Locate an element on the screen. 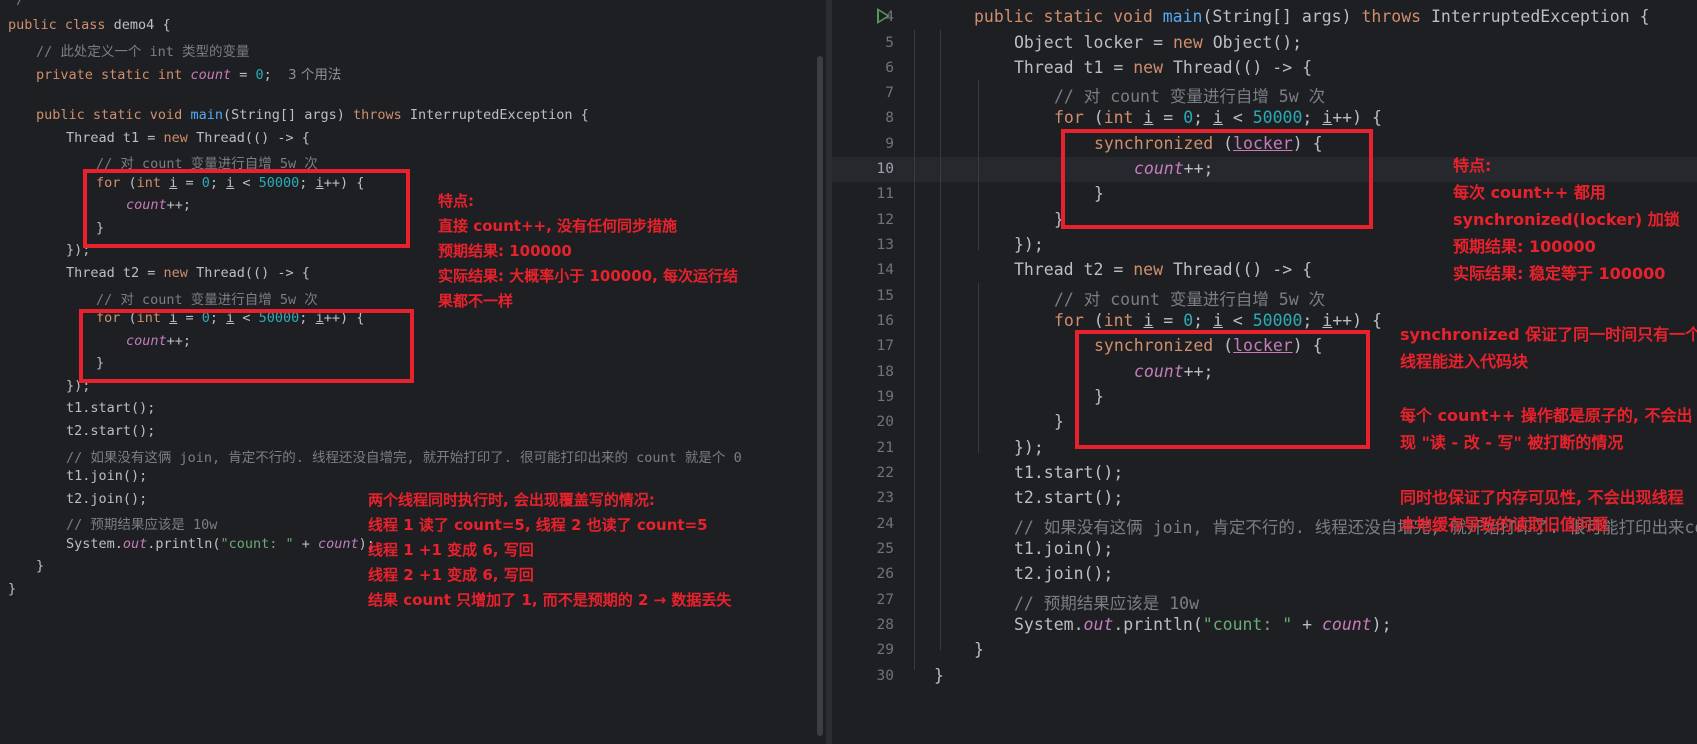 Image resolution: width=1697 pixels, height=744 pixels. scrollbar is located at coordinates (820, 396).